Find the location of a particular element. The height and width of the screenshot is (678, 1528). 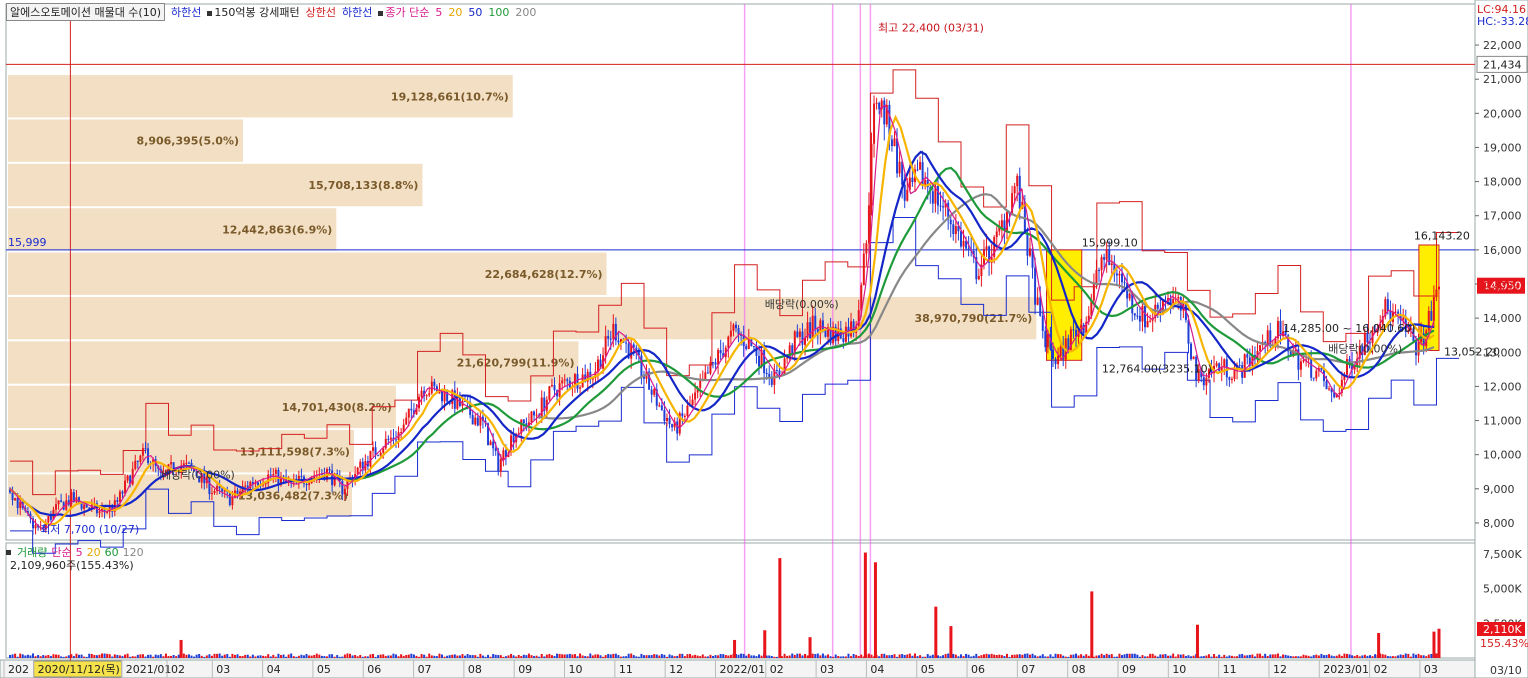

price-tick-label: 17,000 is located at coordinates (1502, 216).